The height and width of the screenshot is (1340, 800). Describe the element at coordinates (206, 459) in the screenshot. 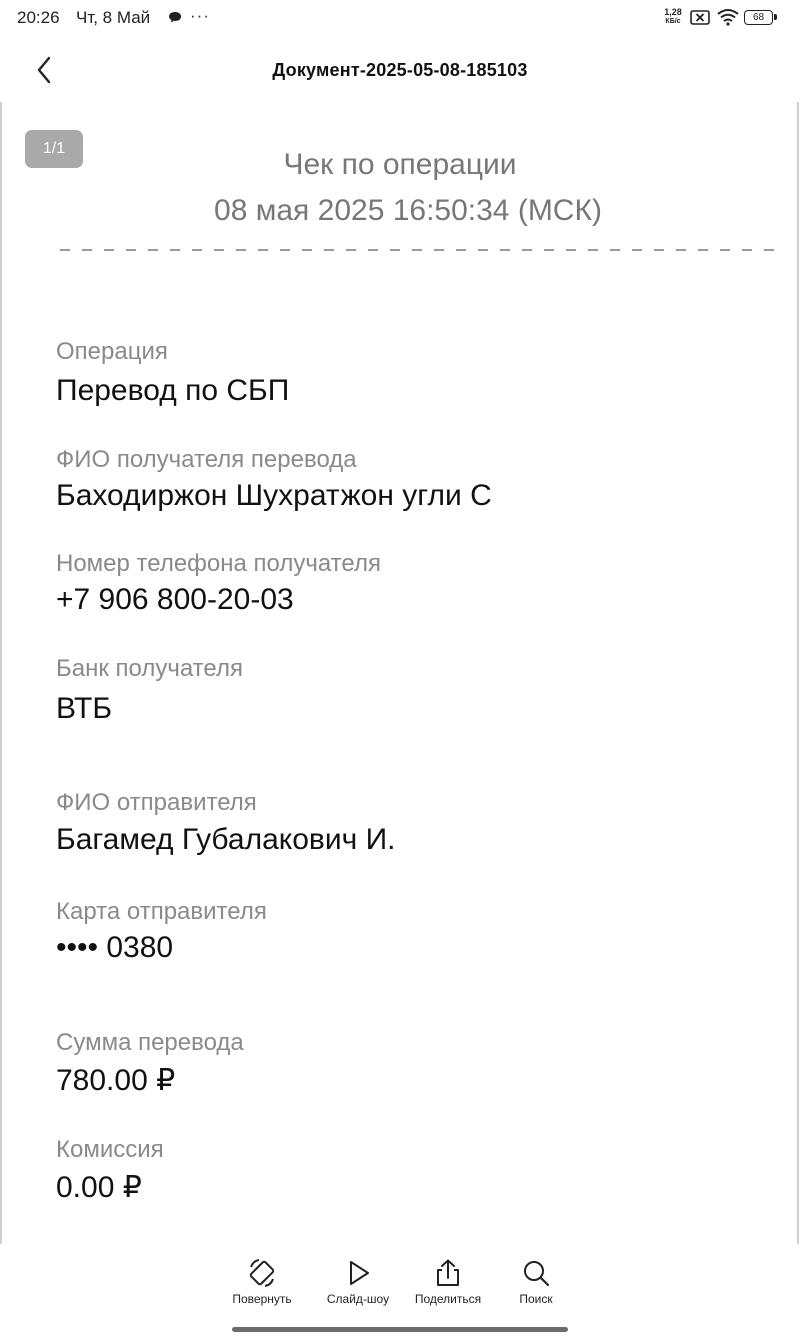

I see `recipient-name-label: ФИО получателя перевода` at that location.